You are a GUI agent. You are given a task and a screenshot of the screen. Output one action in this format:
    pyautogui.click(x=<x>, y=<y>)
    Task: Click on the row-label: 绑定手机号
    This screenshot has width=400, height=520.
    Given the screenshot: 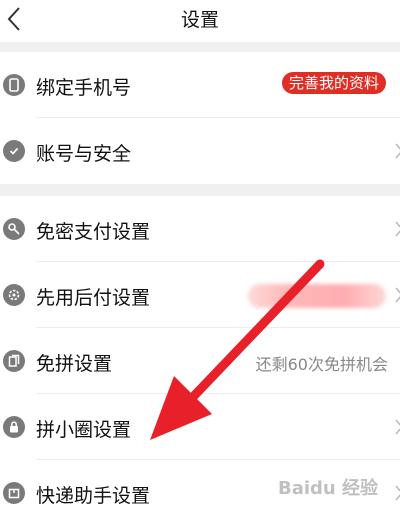 What is the action you would take?
    pyautogui.click(x=84, y=88)
    